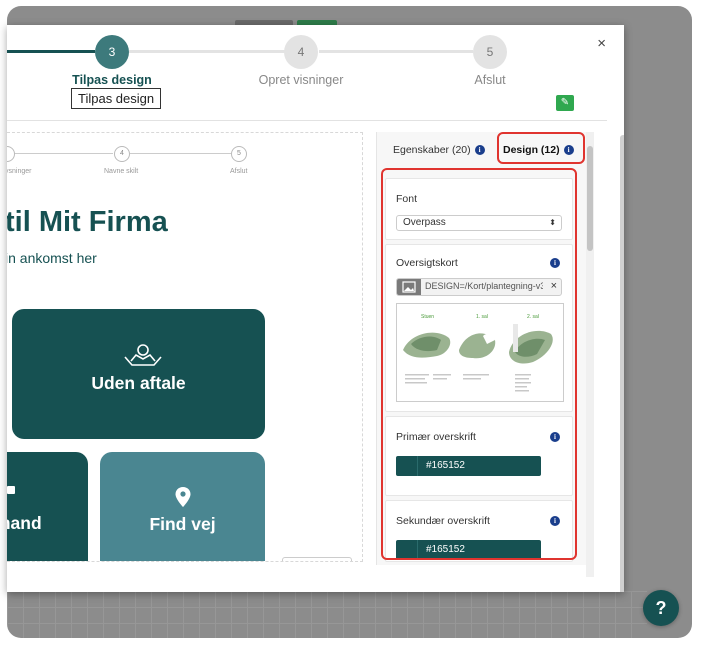 The width and height of the screenshot is (705, 649). What do you see at coordinates (112, 52) in the screenshot?
I see `step-3-circle: 3` at bounding box center [112, 52].